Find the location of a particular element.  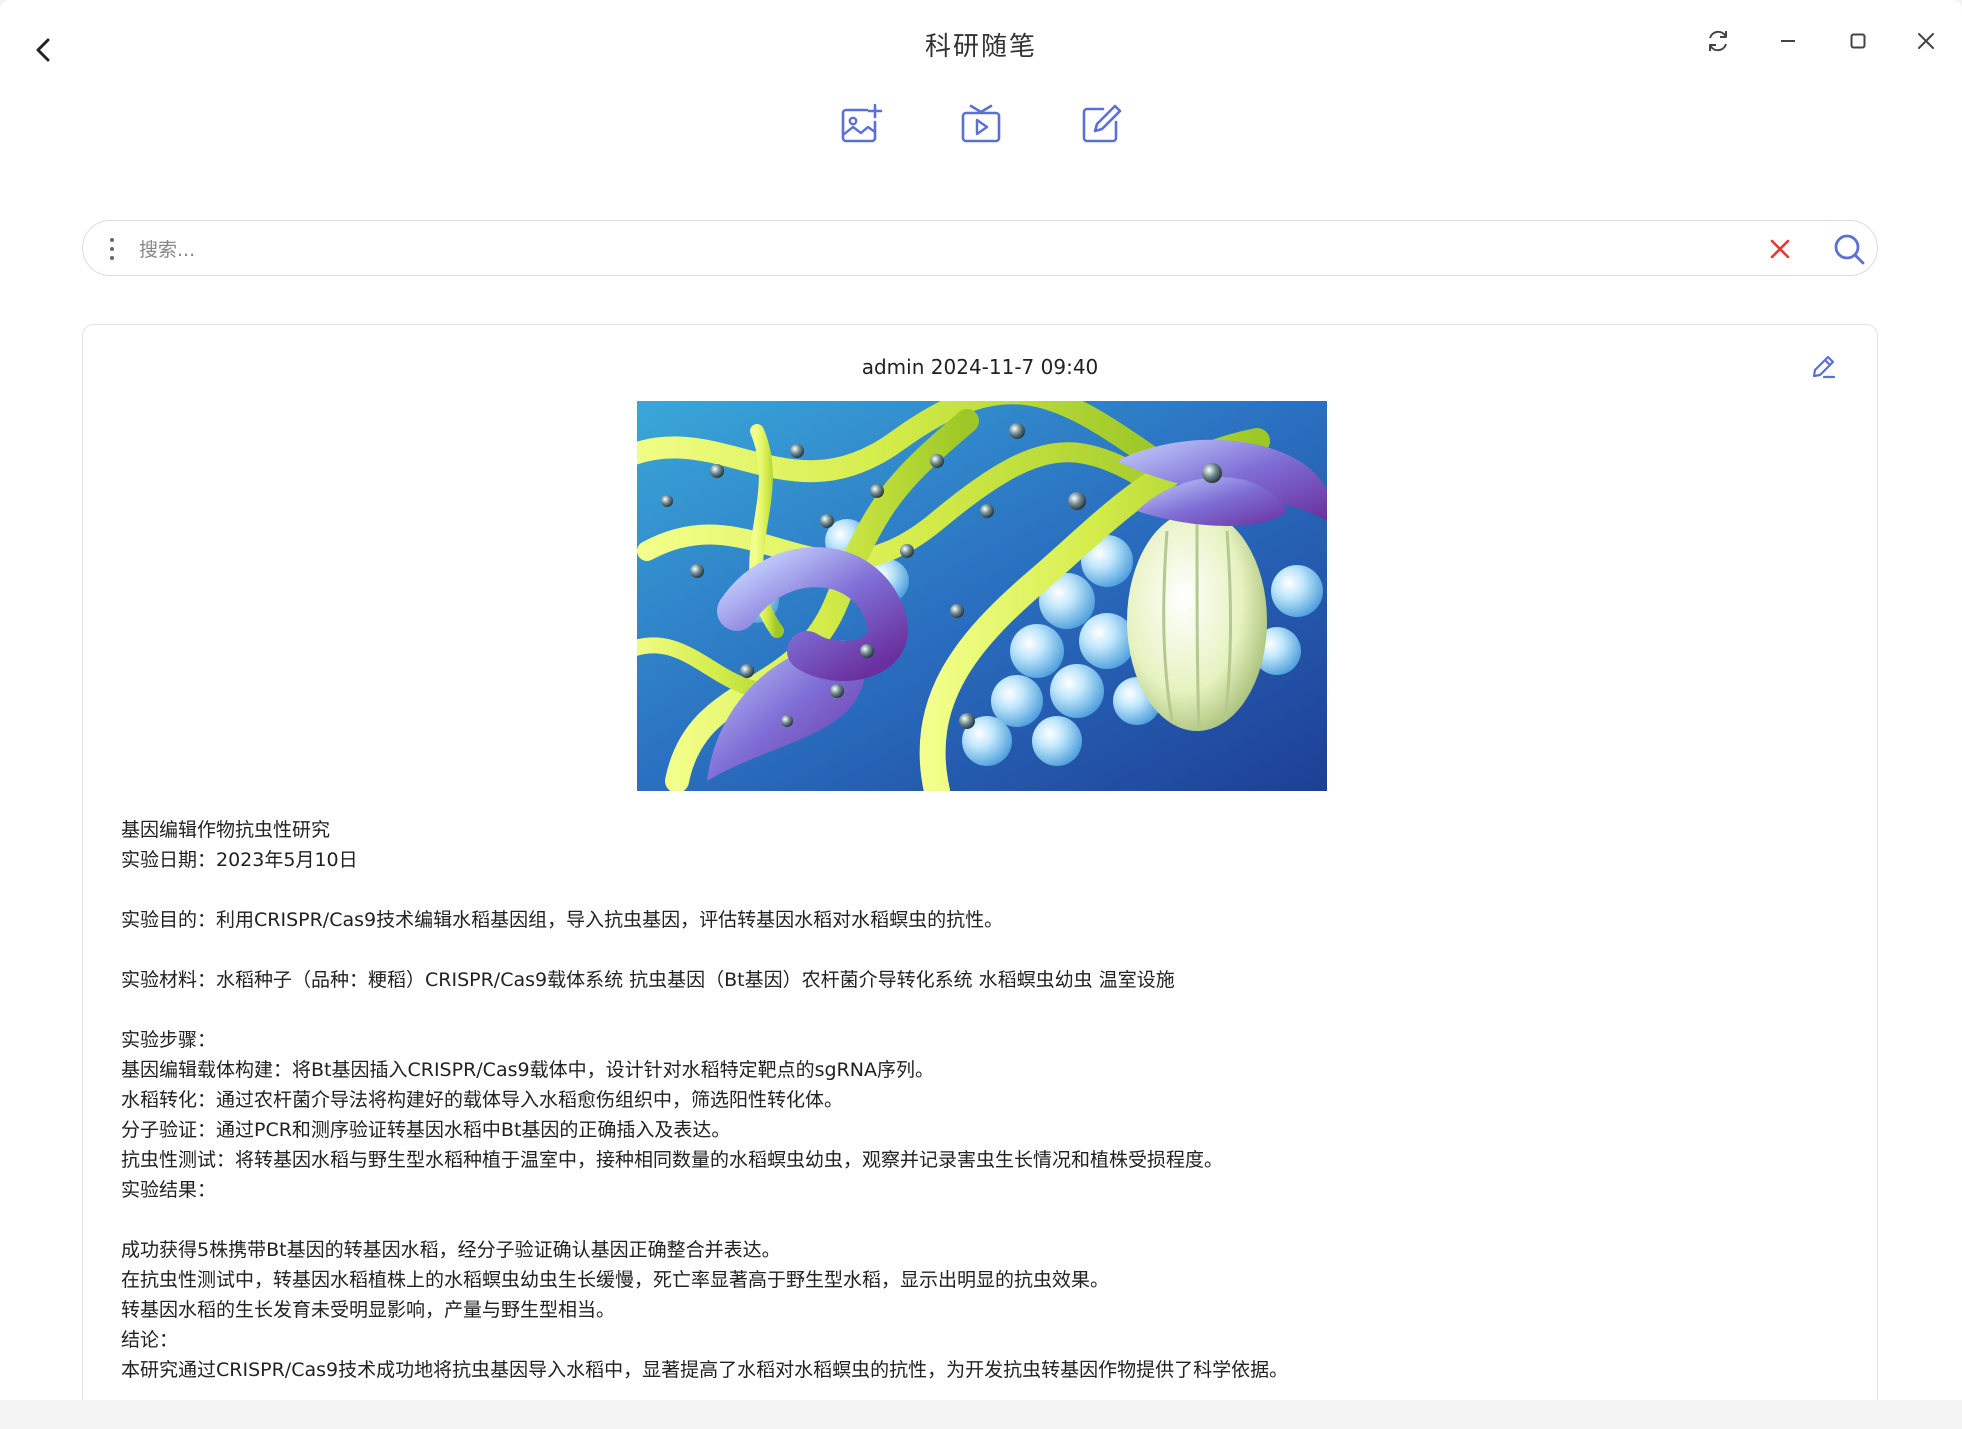

note-line: 基因编辑作物抗虫性研究 is located at coordinates (226, 830).